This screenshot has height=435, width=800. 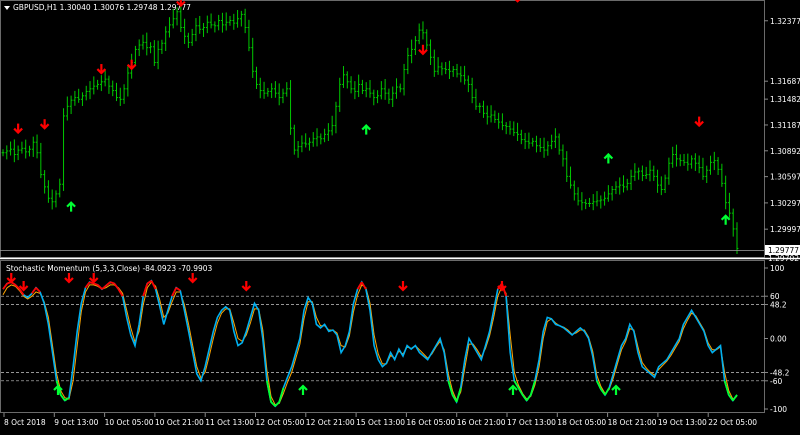 What do you see at coordinates (785, 177) in the screenshot?
I see `price-tick-label: 1.30597` at bounding box center [785, 177].